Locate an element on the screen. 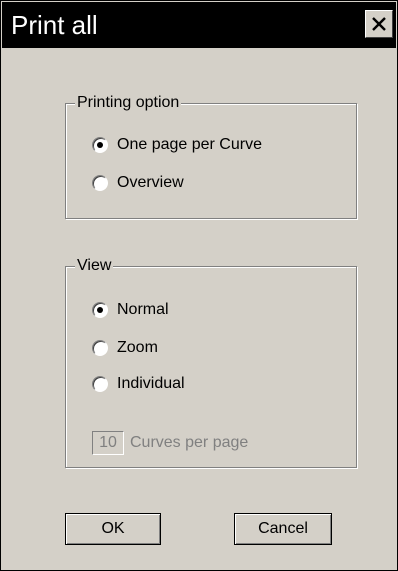  radio-label: Overview is located at coordinates (150, 182).